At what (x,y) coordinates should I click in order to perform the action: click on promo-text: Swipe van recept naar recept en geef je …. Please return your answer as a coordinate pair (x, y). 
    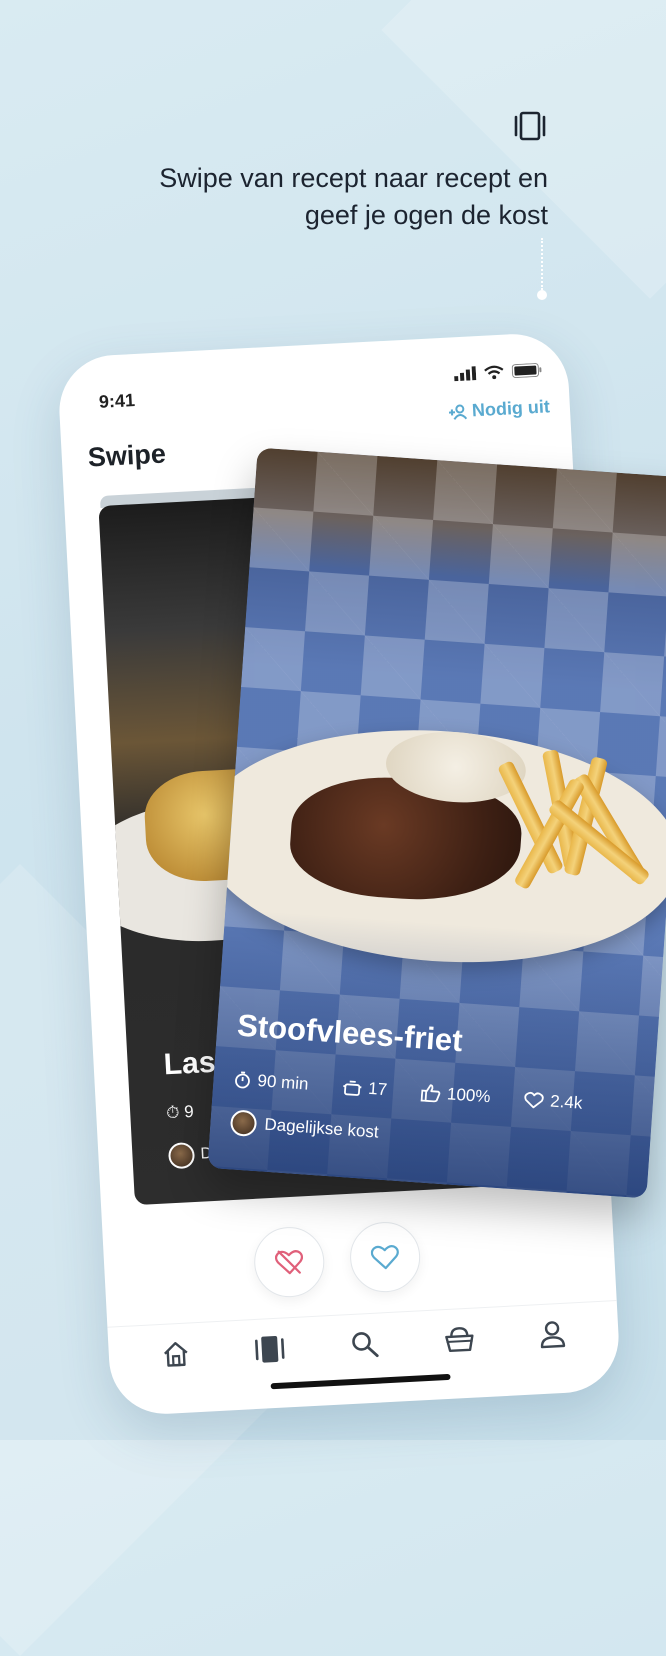
    Looking at the image, I should click on (353, 197).